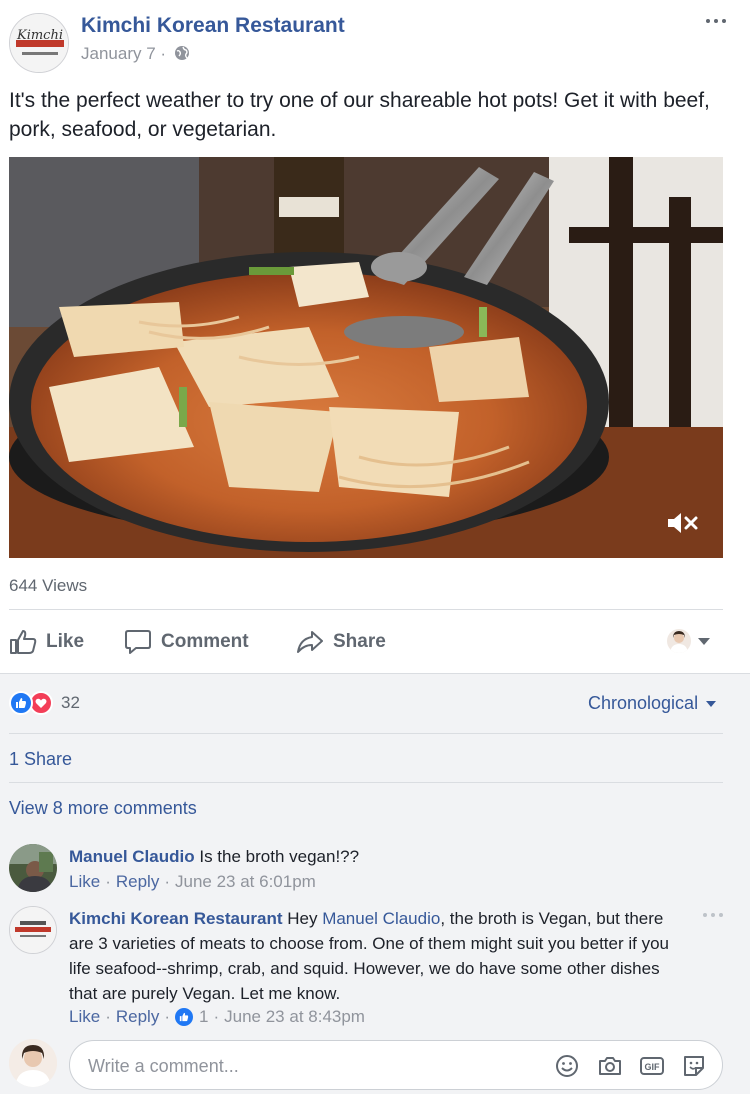 The image size is (750, 1094). What do you see at coordinates (40, 759) in the screenshot?
I see `shares-link: 1 Share` at bounding box center [40, 759].